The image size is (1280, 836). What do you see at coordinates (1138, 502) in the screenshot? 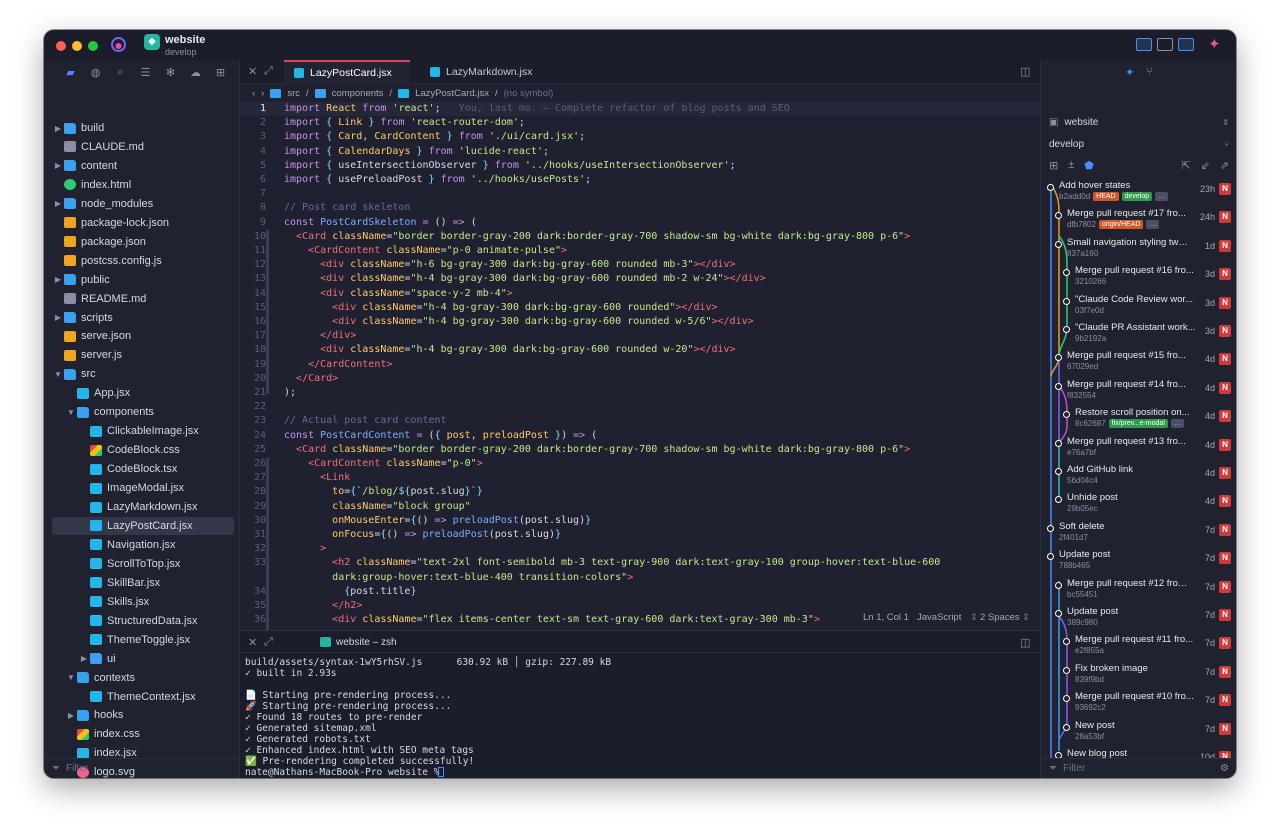
I see `commit-row: Unhide post 29b05ec 4d N` at bounding box center [1138, 502].